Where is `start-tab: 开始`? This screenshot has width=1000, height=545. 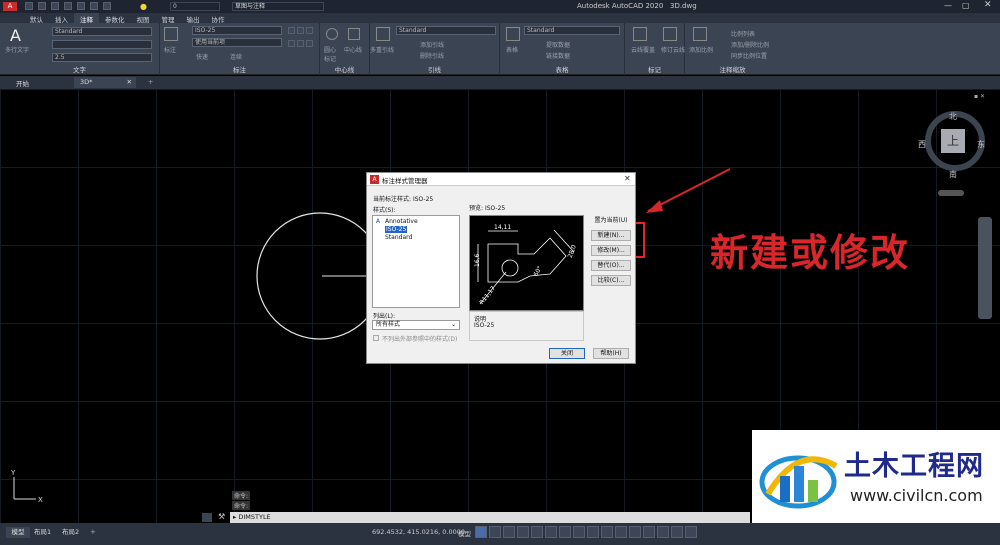
start-tab: 开始 is located at coordinates (22, 82).